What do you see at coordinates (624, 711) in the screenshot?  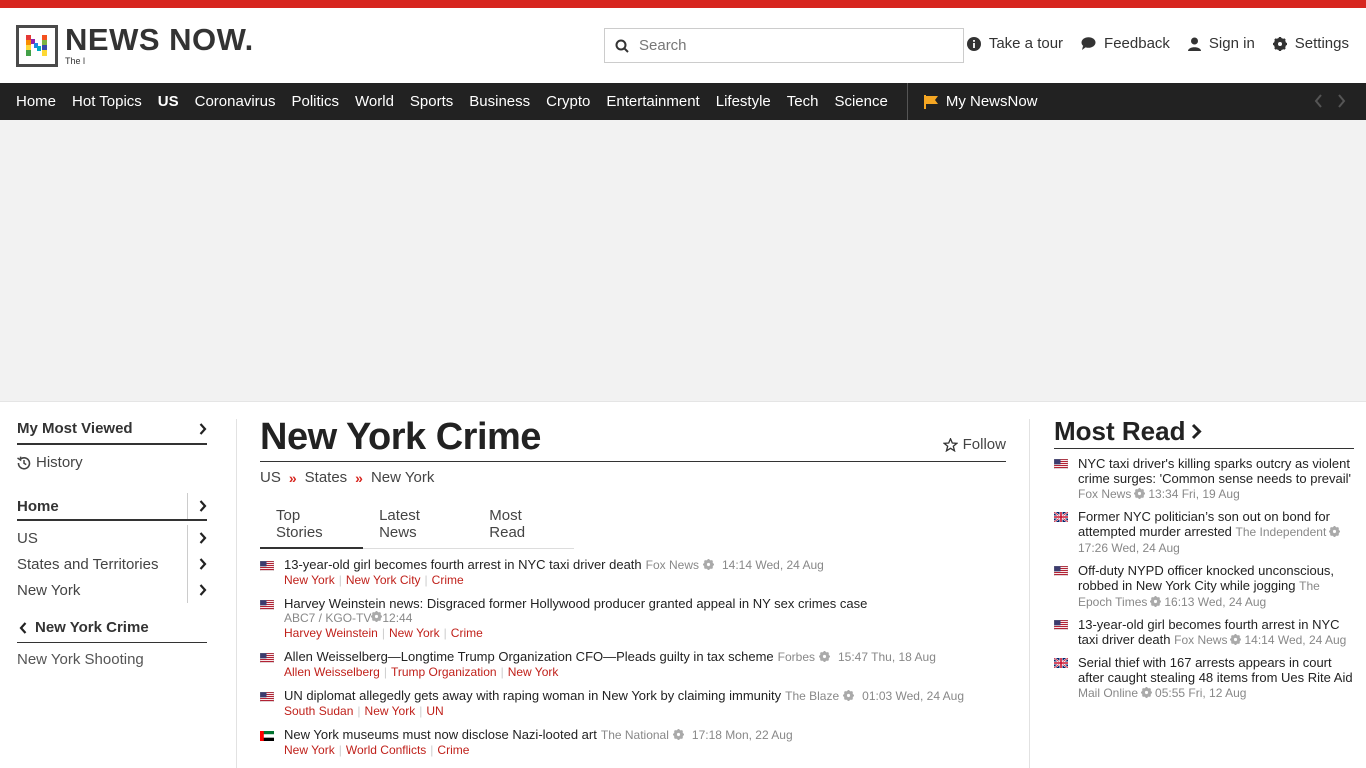 I see `story-tags: South Sudan | New York | UN` at bounding box center [624, 711].